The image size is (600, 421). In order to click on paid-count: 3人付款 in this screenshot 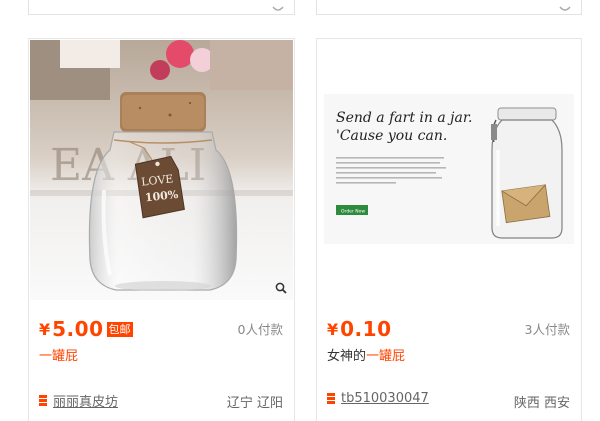, I will do `click(547, 329)`.